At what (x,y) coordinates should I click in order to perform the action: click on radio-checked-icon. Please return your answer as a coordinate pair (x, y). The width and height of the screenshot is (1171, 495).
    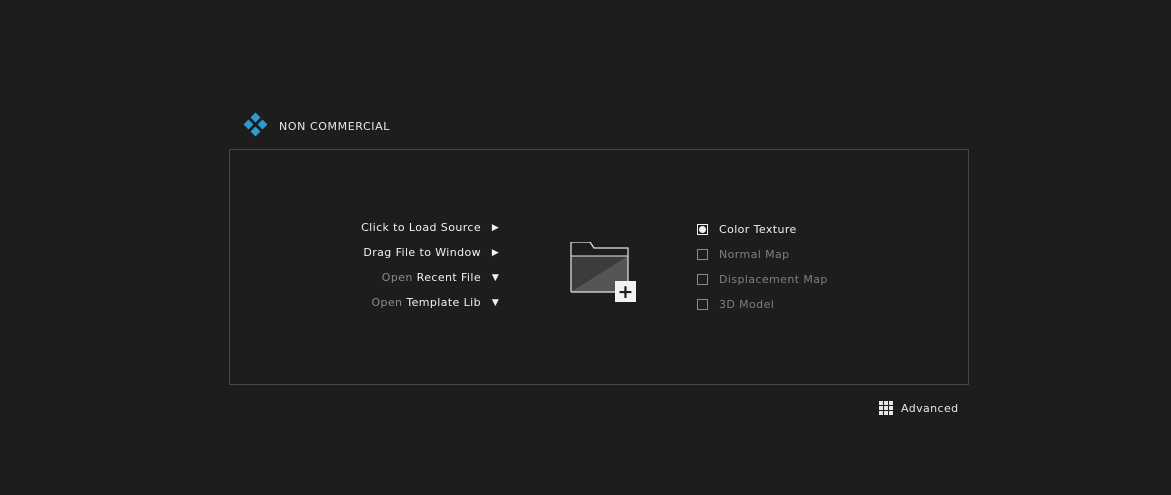
    Looking at the image, I should click on (702, 229).